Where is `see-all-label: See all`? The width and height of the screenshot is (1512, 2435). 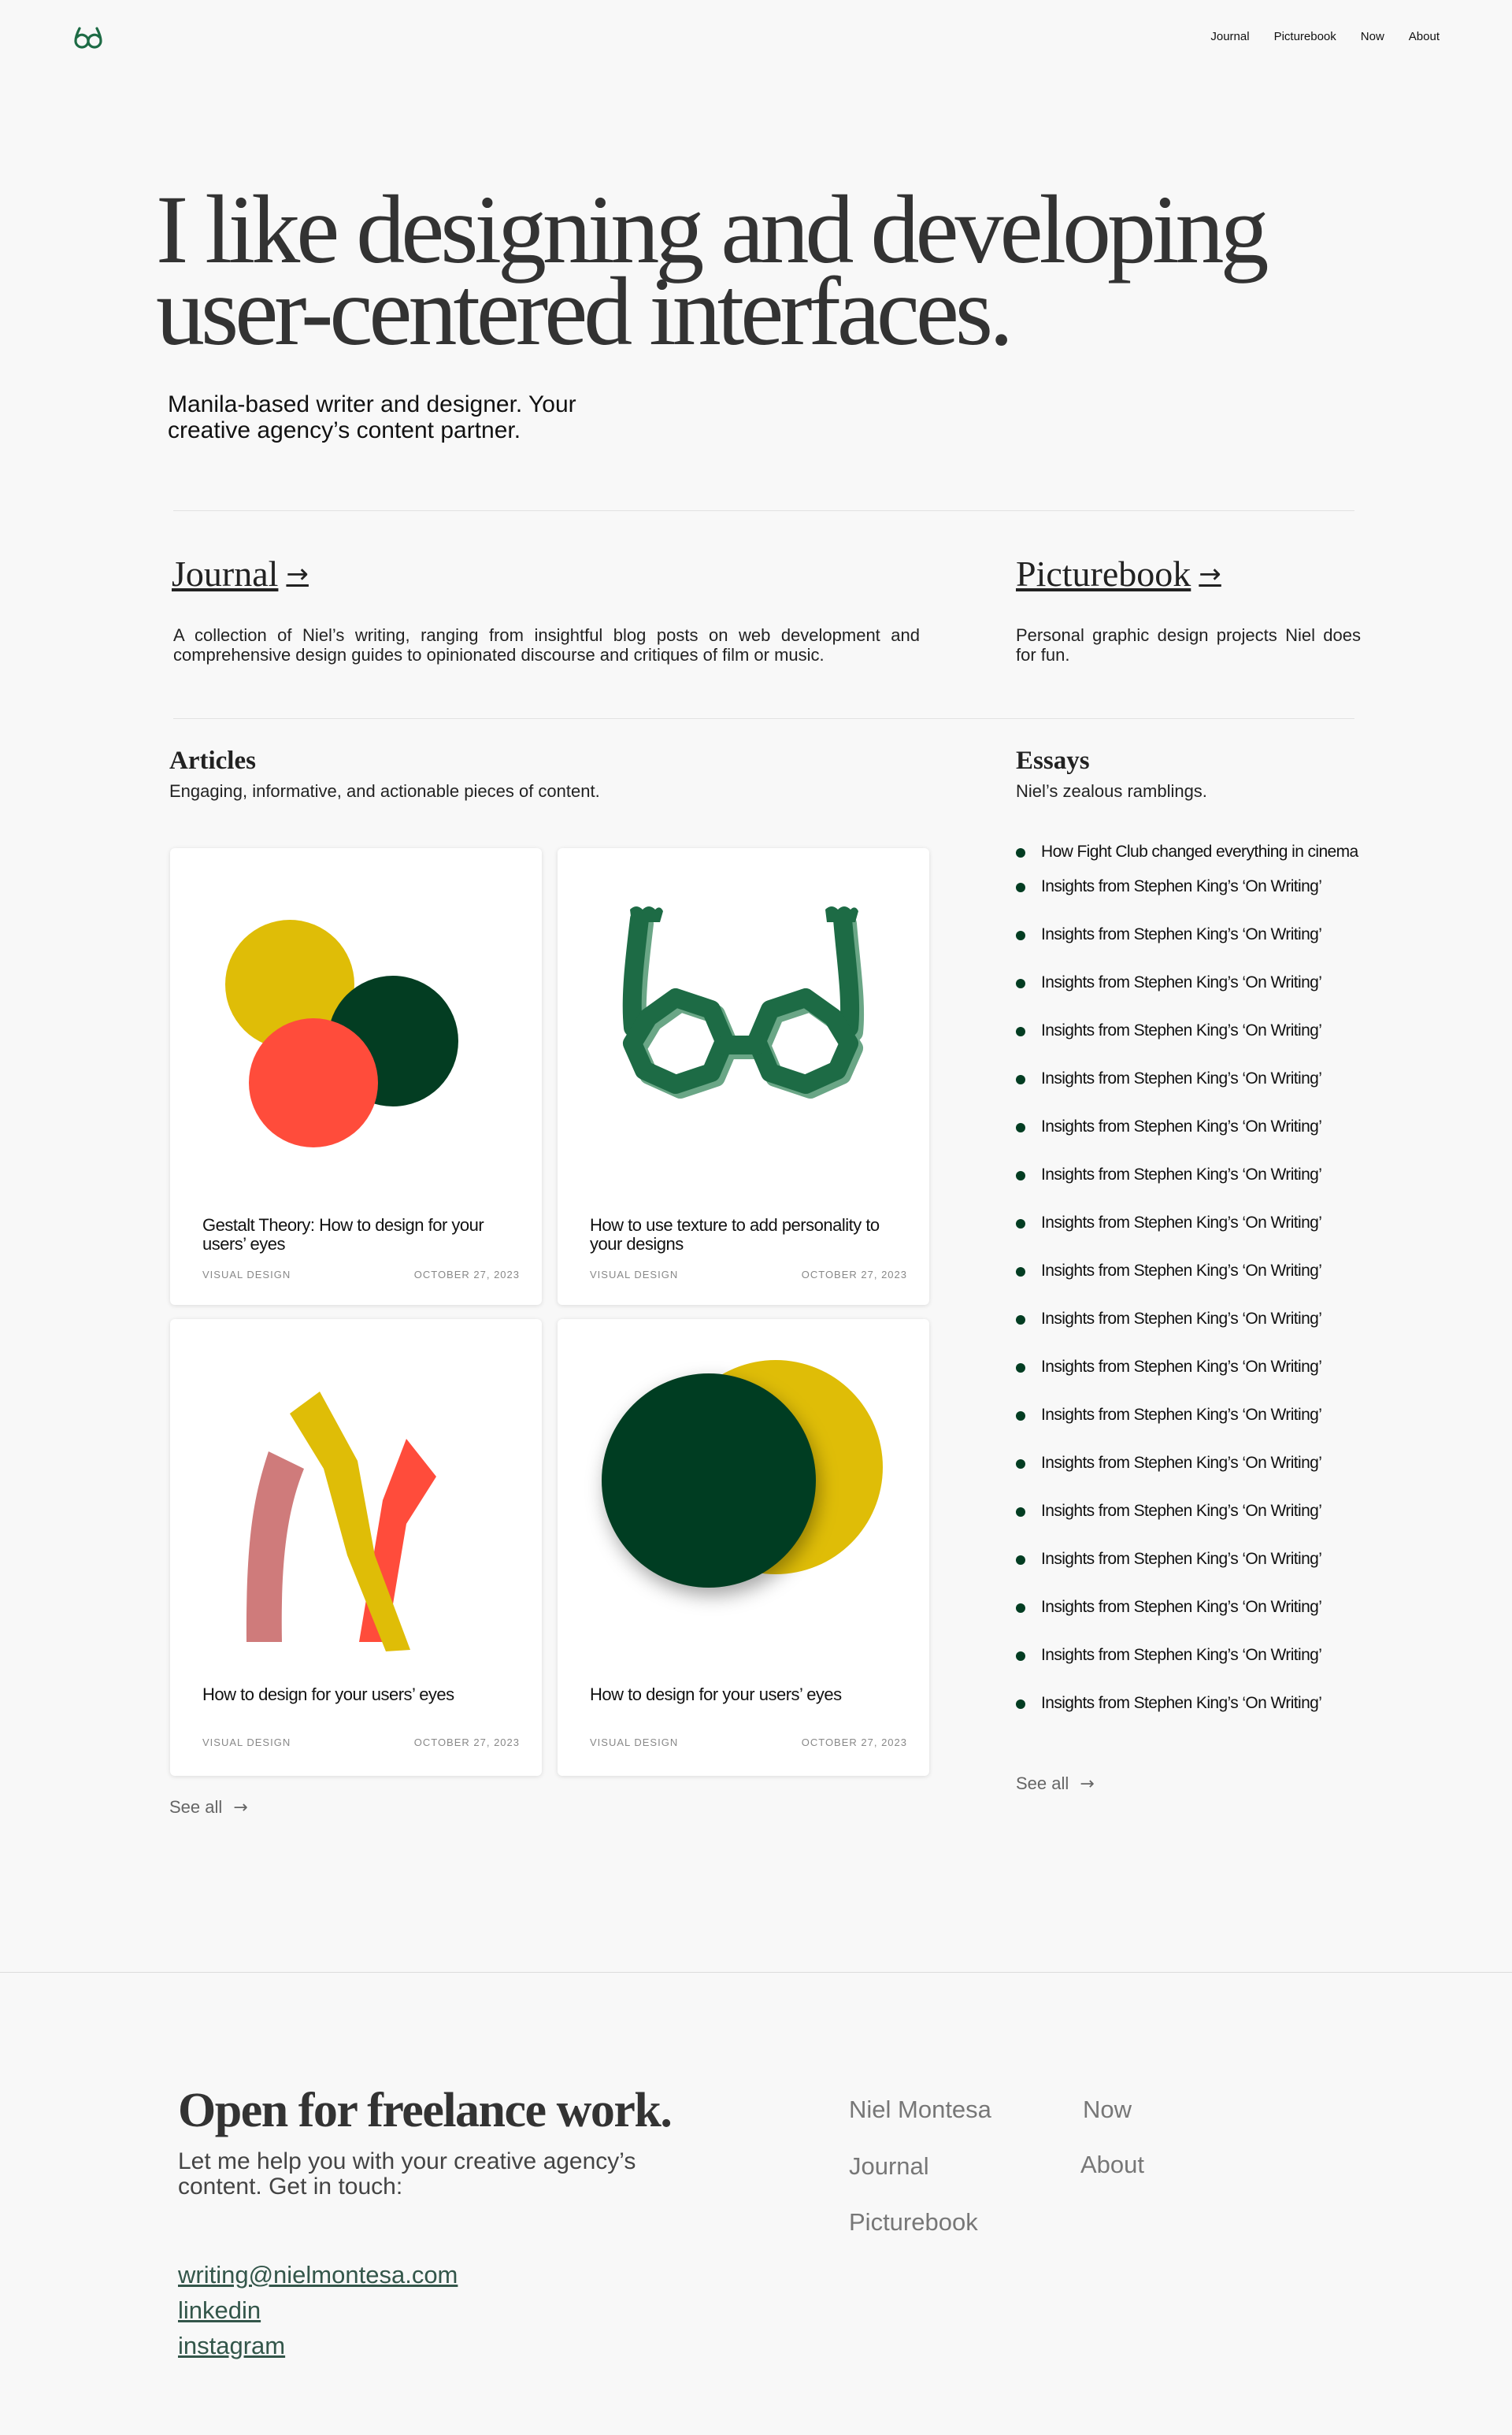 see-all-label: See all is located at coordinates (196, 1807).